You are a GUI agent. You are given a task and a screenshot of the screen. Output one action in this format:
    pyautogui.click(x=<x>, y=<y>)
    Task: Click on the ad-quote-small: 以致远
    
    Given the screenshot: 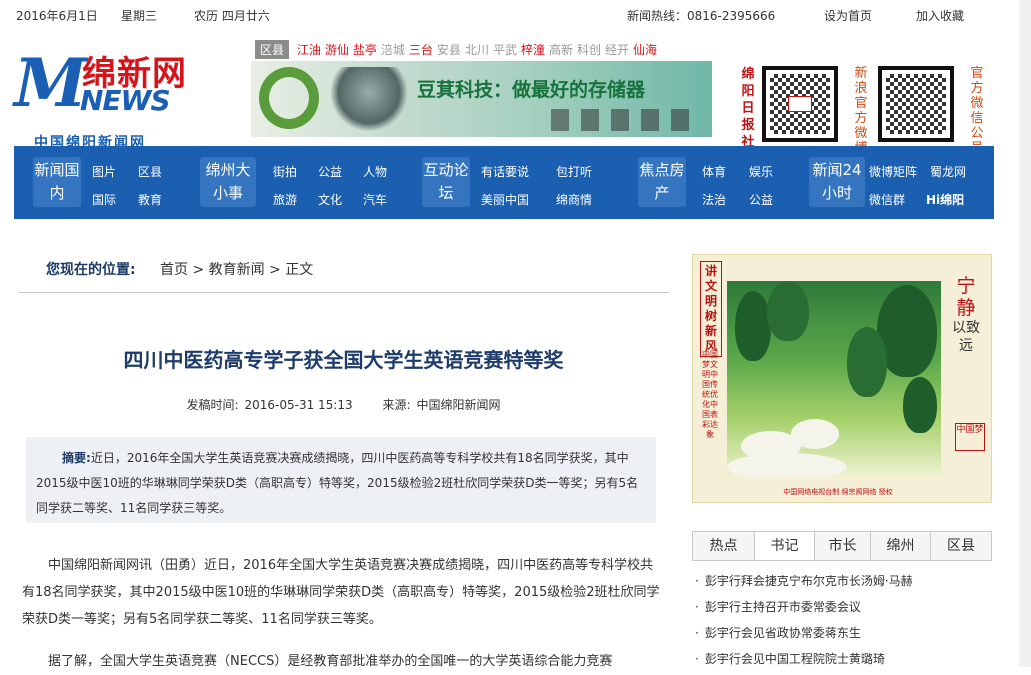 What is the action you would take?
    pyautogui.click(x=966, y=337)
    